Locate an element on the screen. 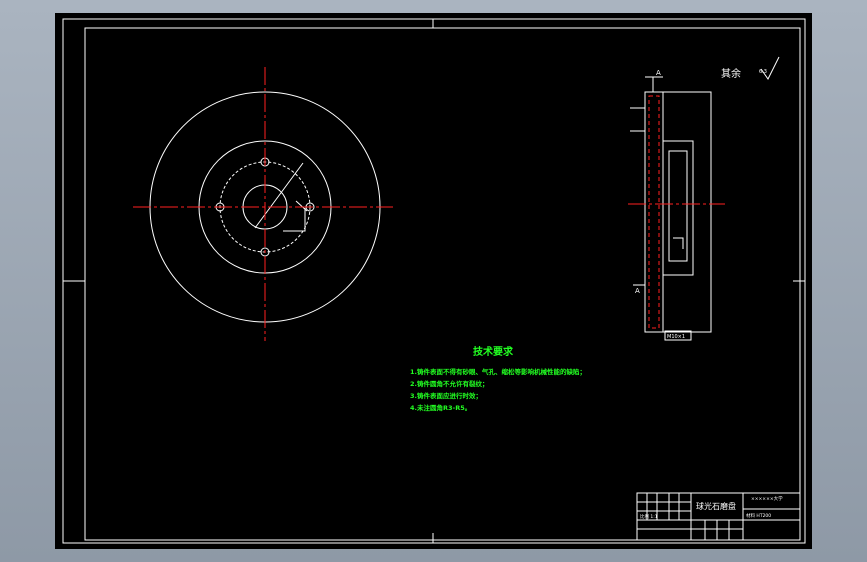 The height and width of the screenshot is (562, 867). part-name: 球光石磨盘 is located at coordinates (716, 506).